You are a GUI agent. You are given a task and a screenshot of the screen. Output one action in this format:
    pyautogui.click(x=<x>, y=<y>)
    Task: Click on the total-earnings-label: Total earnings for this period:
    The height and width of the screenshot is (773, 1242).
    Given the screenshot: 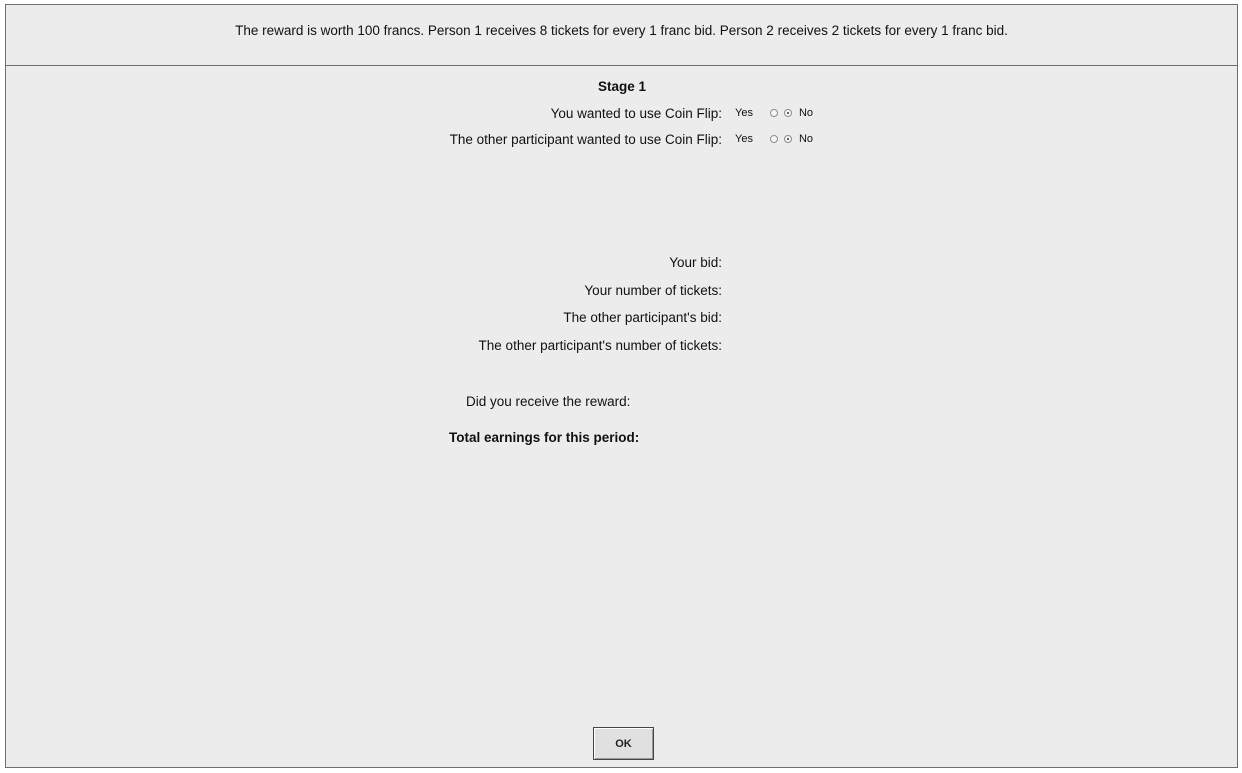 What is the action you would take?
    pyautogui.click(x=544, y=437)
    